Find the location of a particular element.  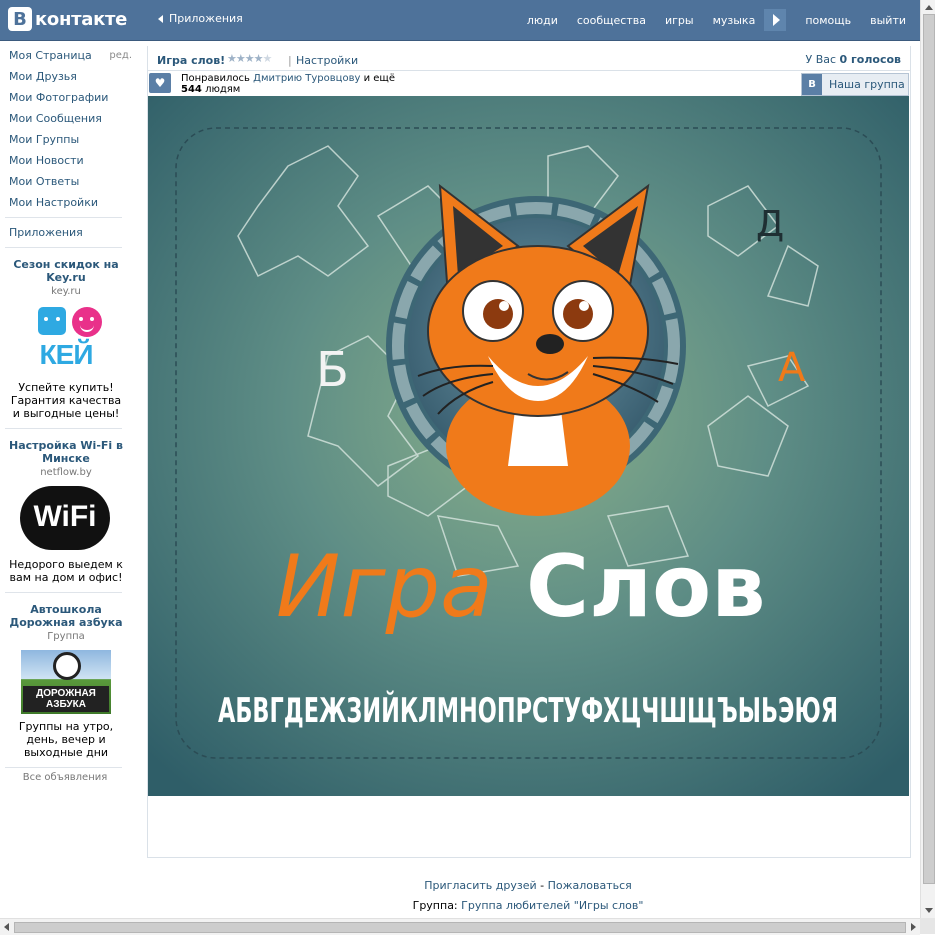

our-group-label: Наша группа is located at coordinates (867, 84).